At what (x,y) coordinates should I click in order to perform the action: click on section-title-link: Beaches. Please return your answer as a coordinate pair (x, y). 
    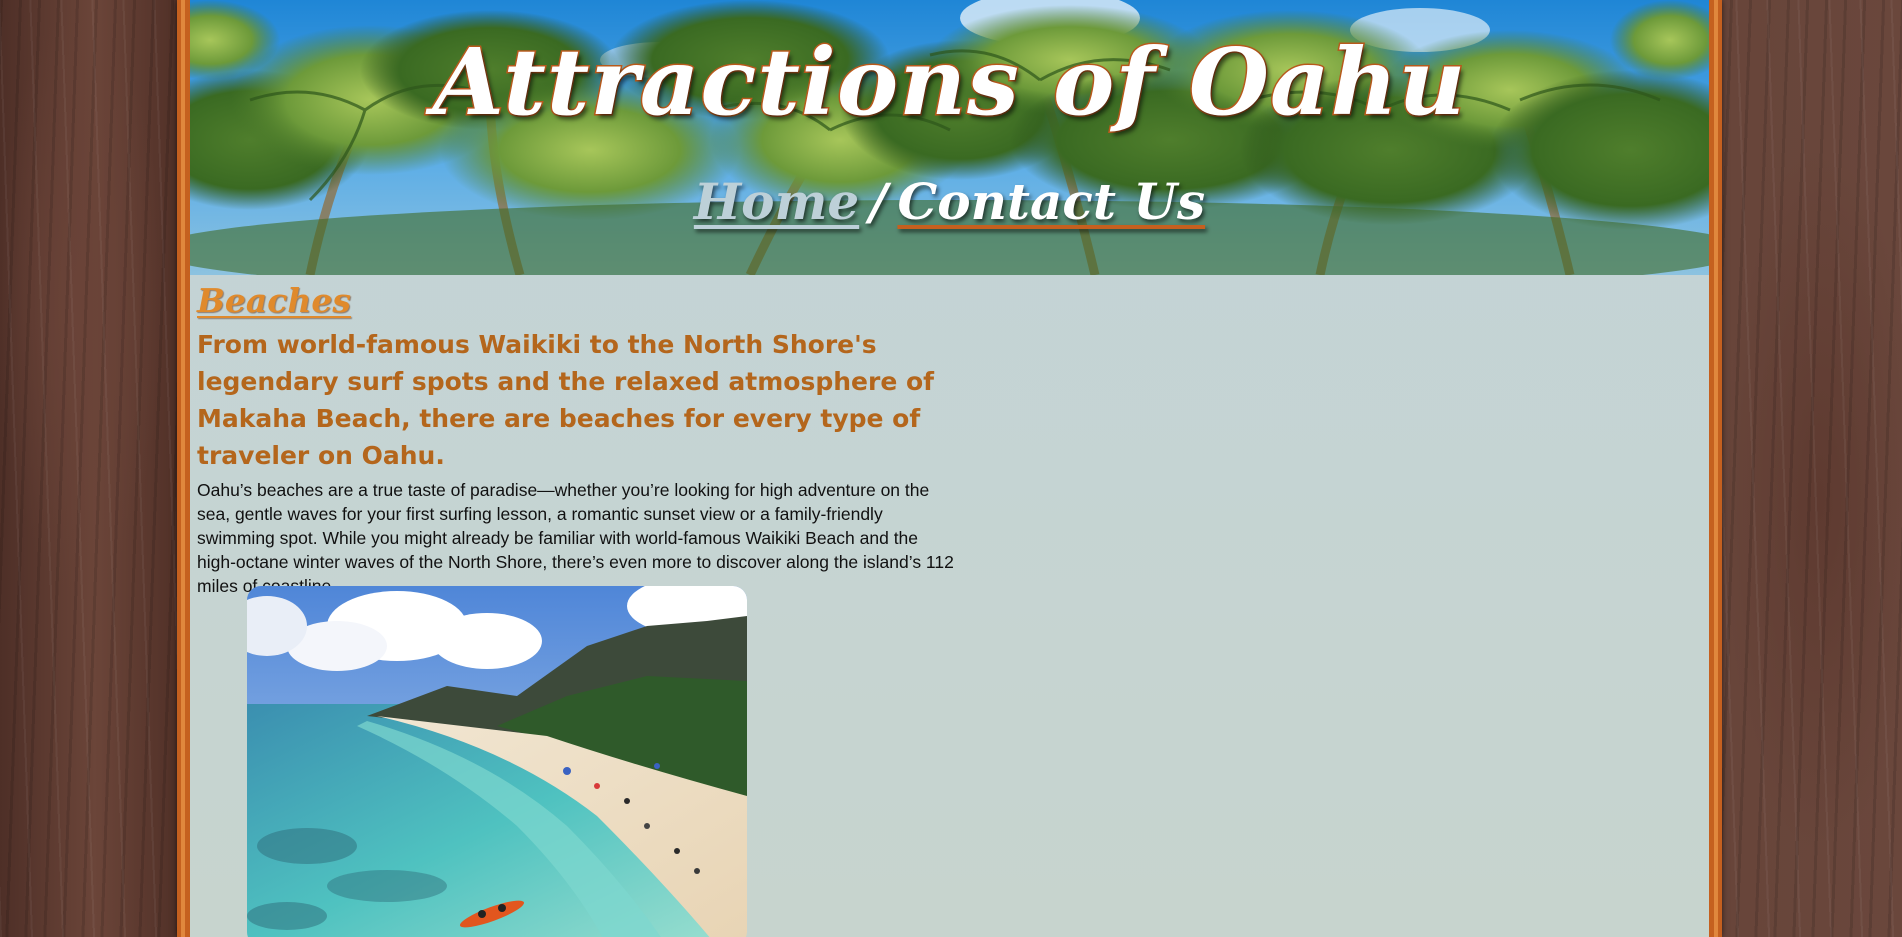
    Looking at the image, I should click on (577, 301).